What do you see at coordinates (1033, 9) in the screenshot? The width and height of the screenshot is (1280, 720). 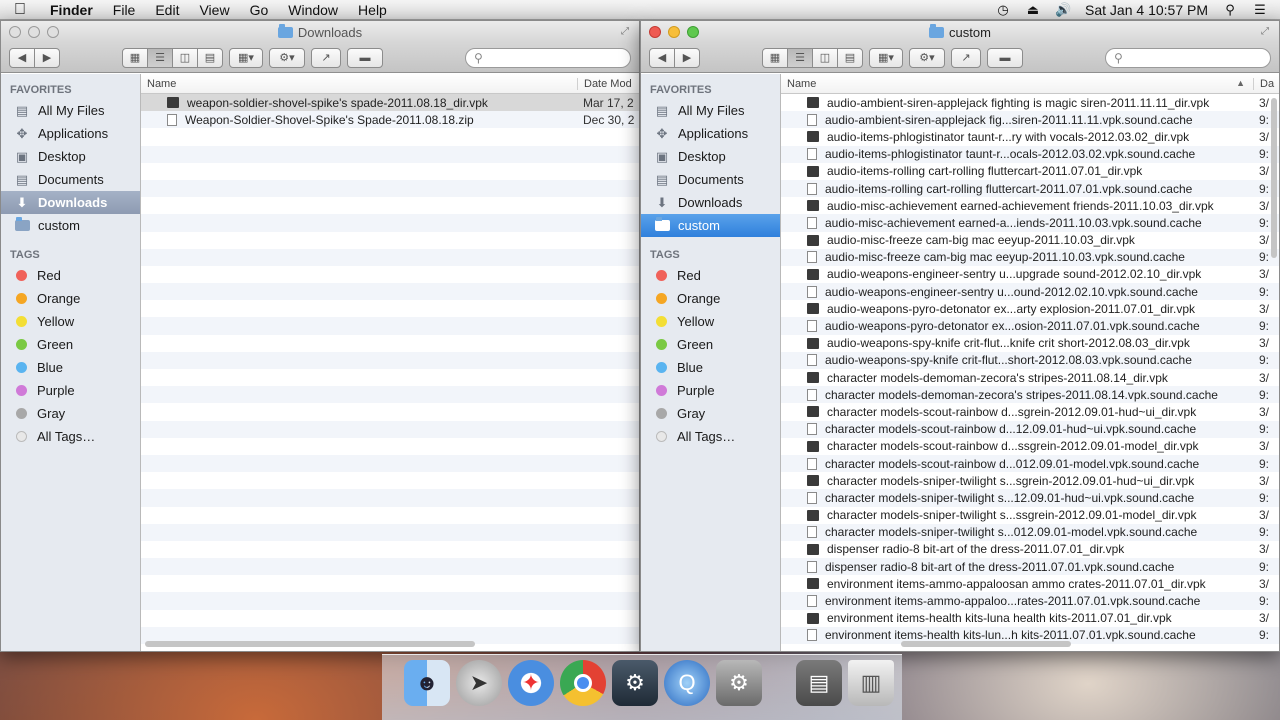 I see `eject-icon: ⏏` at bounding box center [1033, 9].